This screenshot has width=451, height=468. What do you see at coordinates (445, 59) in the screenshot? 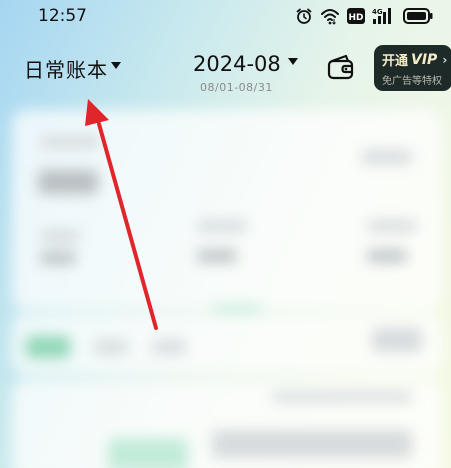
I see `chevron-right-icon: ›` at bounding box center [445, 59].